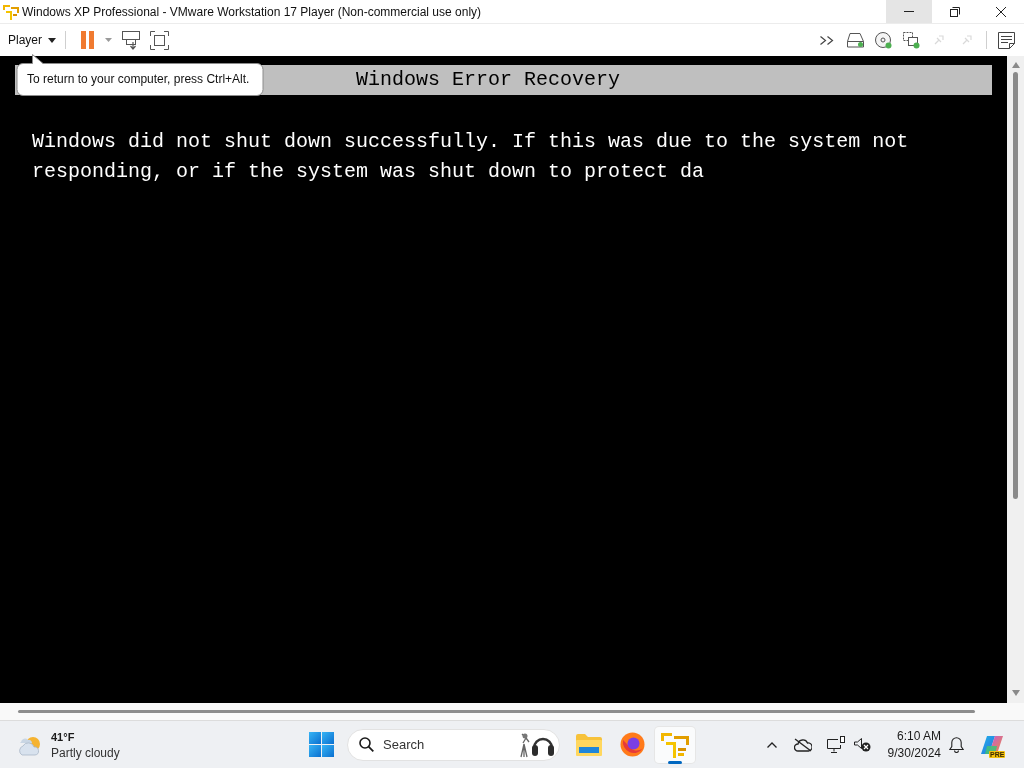  Describe the element at coordinates (955, 11) in the screenshot. I see `restore-icon` at that location.